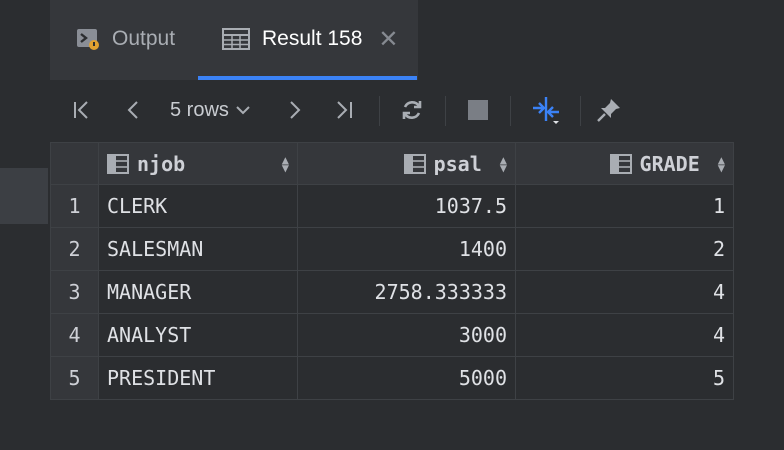  I want to click on chevron-down-icon, so click(243, 110).